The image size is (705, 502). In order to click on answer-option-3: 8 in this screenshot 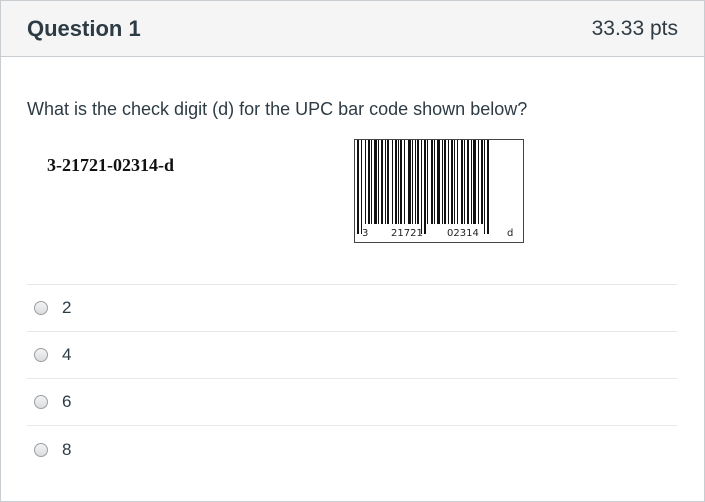, I will do `click(352, 449)`.